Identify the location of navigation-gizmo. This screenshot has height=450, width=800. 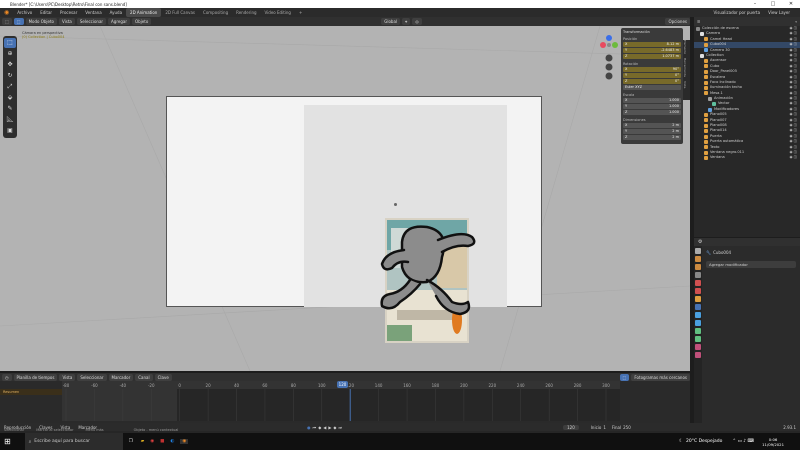
(609, 59).